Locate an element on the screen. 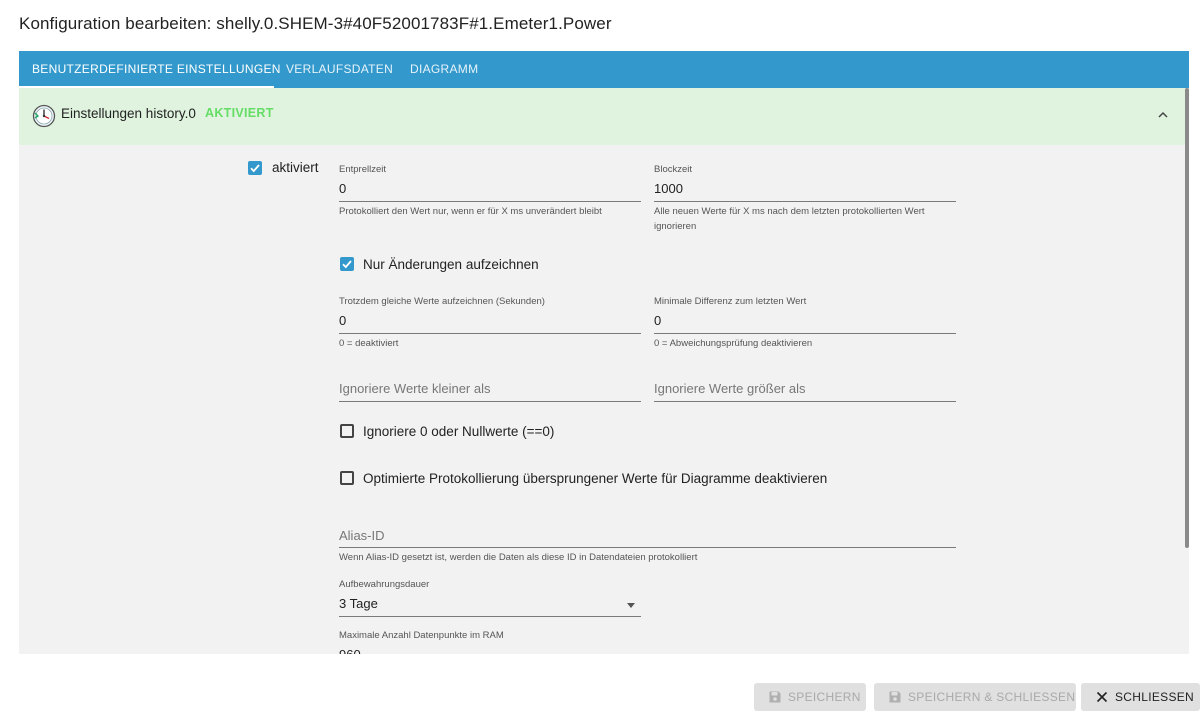 The image size is (1200, 711). ignore-below-field: Ignoriere Werte kleiner als is located at coordinates (490, 392).